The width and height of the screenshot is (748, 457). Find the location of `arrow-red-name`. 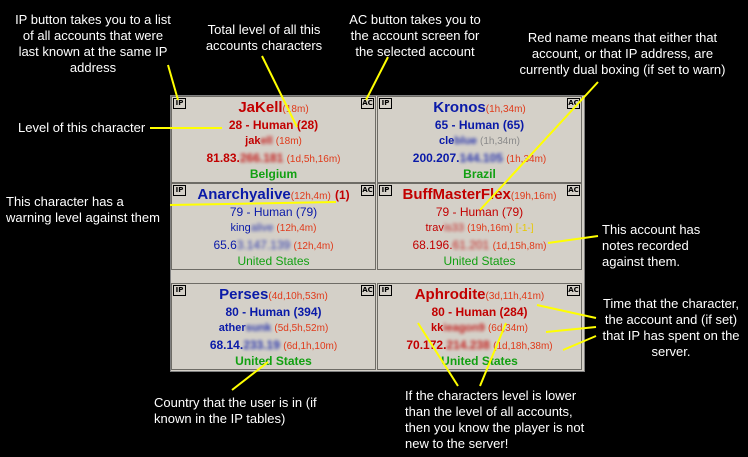

arrow-red-name is located at coordinates (539, 146).